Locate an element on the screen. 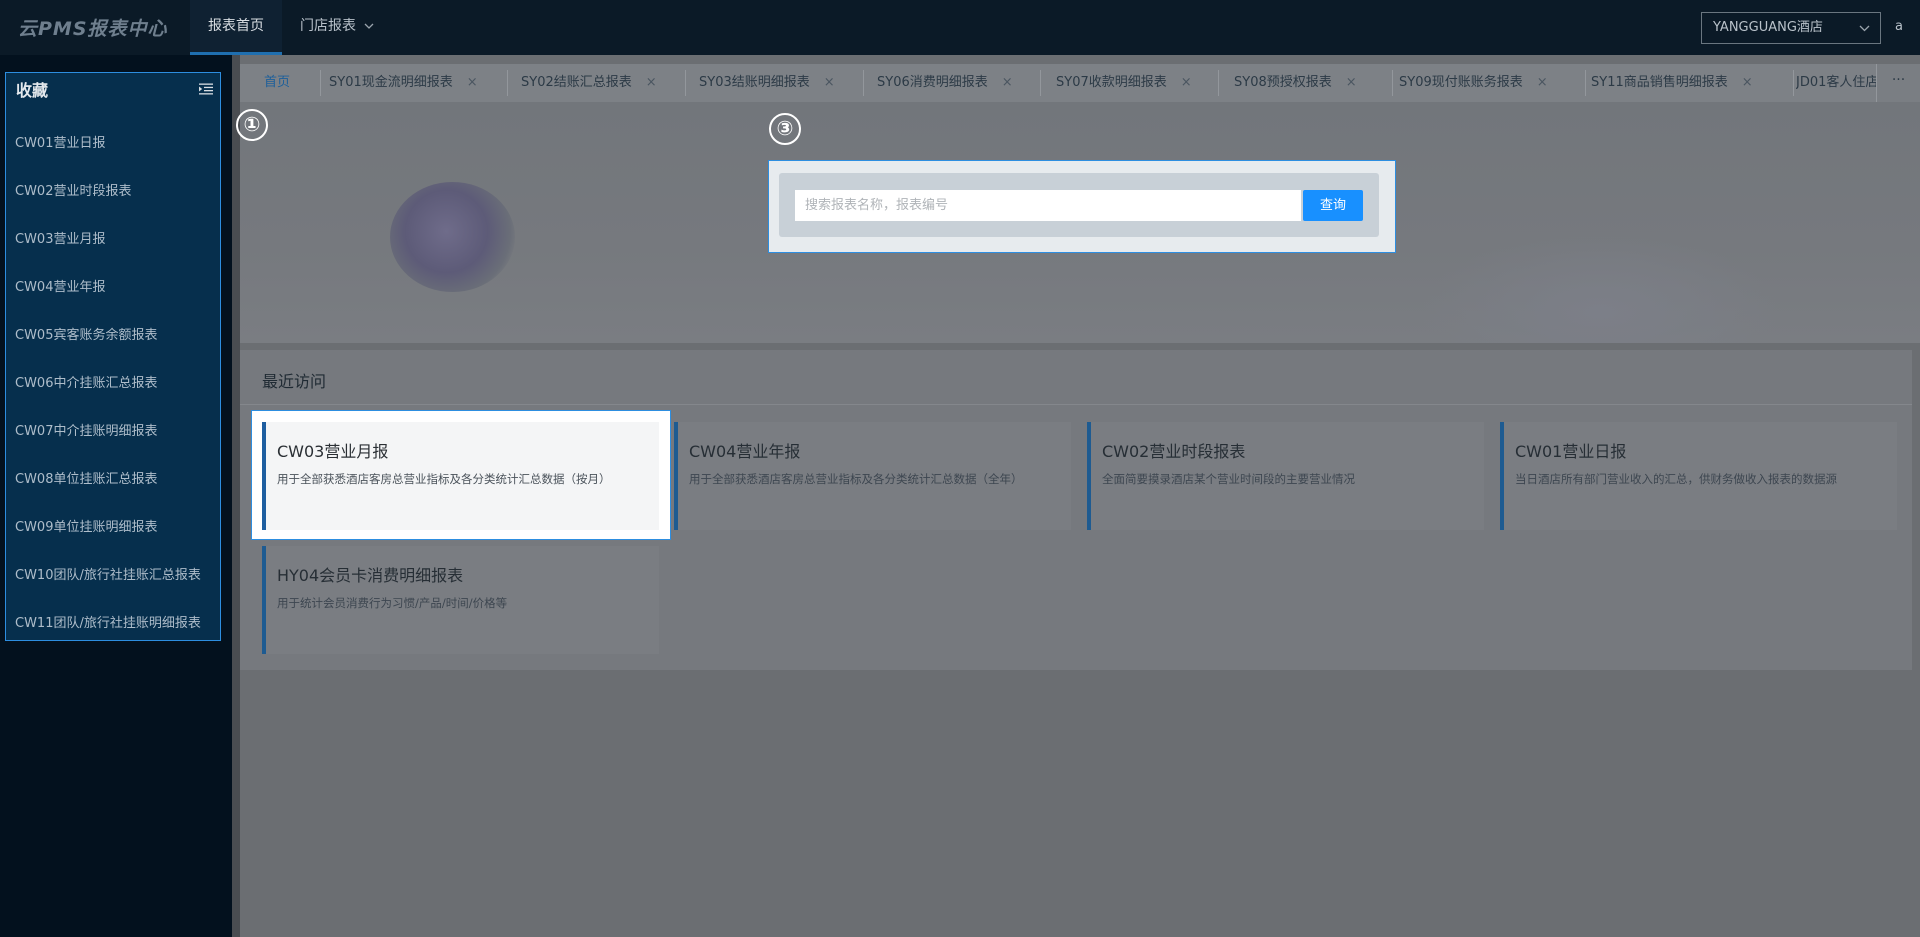  tab-label: SY11商品销售明细报表 is located at coordinates (1659, 82).